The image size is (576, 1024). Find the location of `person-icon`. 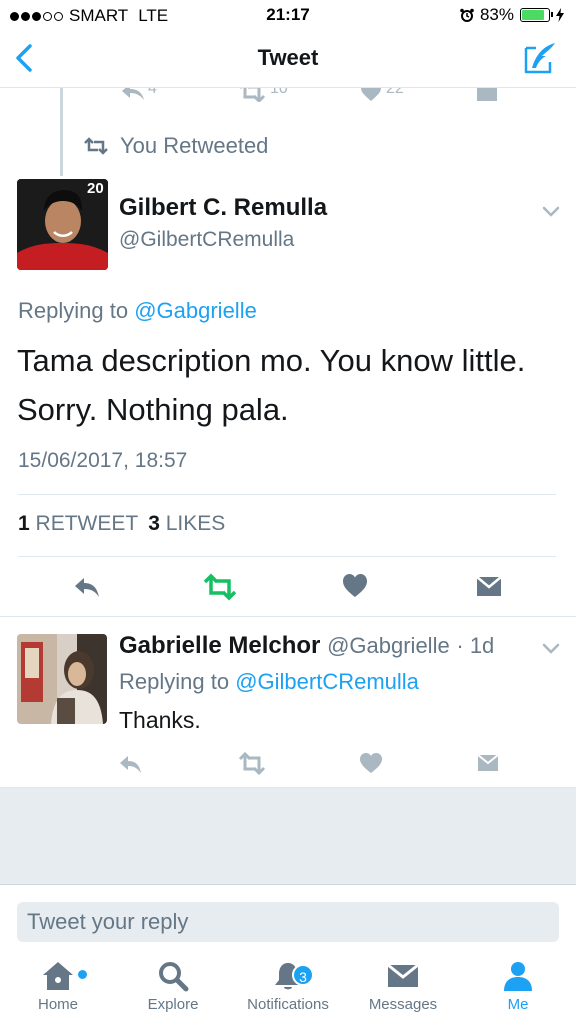

person-icon is located at coordinates (518, 976).